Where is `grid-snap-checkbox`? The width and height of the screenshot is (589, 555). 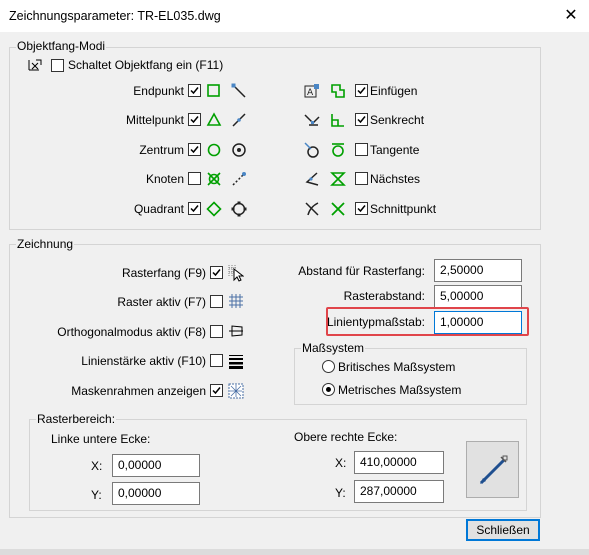 grid-snap-checkbox is located at coordinates (216, 272).